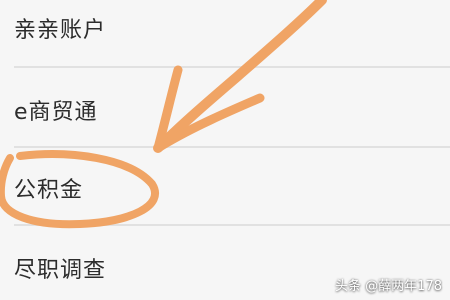  What do you see at coordinates (60, 30) in the screenshot?
I see `menu-item-label: 亲亲账户` at bounding box center [60, 30].